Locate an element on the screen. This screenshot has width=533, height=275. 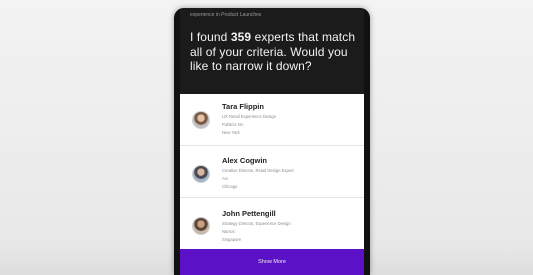
expert-name: John Pettengill is located at coordinates (249, 213).